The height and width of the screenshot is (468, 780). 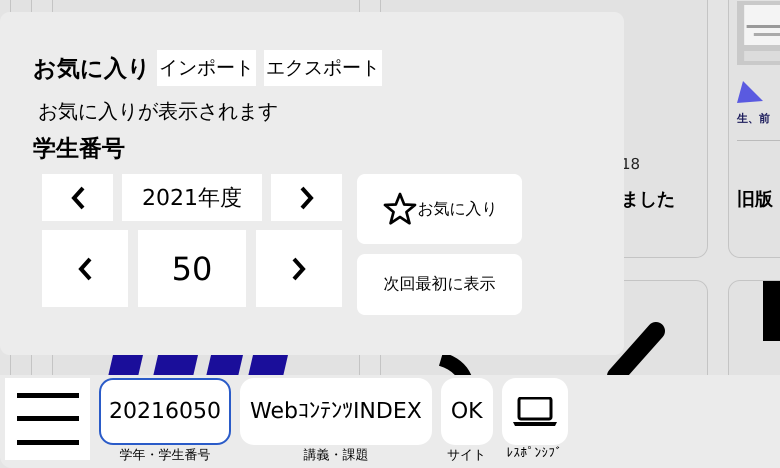 I want to click on menu-button, so click(x=47, y=419).